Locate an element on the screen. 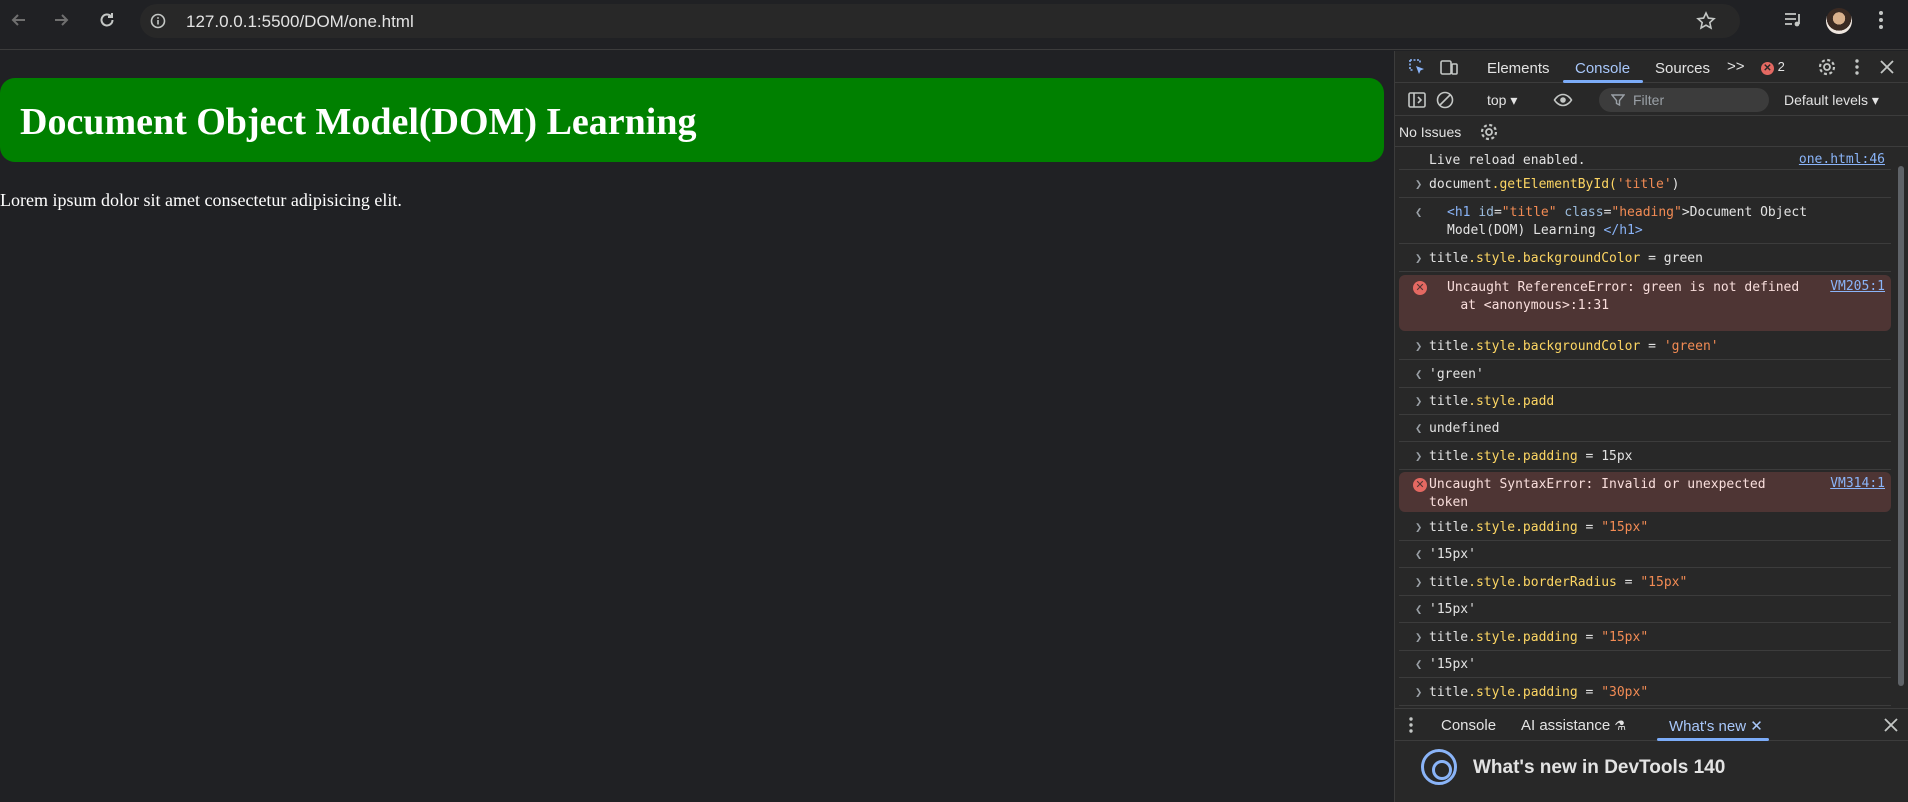 The height and width of the screenshot is (802, 1908). bookmark-star-icon is located at coordinates (1706, 21).